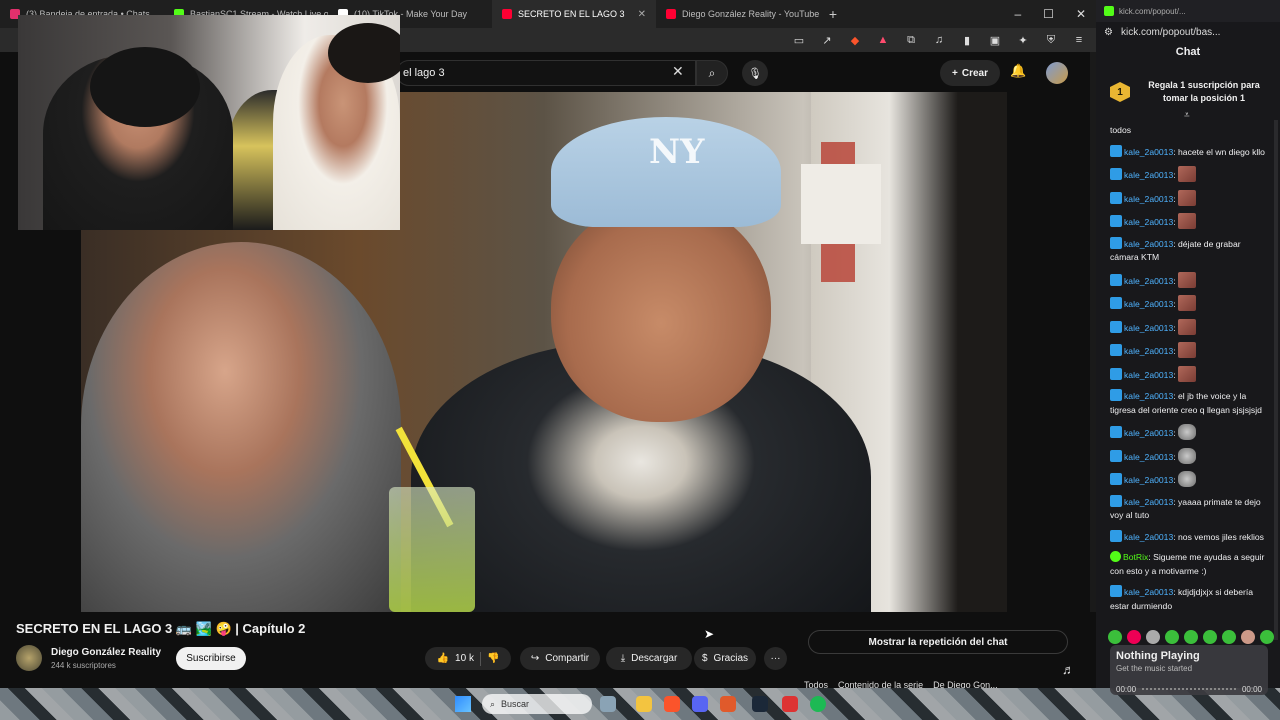 This screenshot has height=720, width=1280. Describe the element at coordinates (574, 14) in the screenshot. I see `tab-youtube-active: SECRETO EN EL LAGO 3 ✕` at that location.